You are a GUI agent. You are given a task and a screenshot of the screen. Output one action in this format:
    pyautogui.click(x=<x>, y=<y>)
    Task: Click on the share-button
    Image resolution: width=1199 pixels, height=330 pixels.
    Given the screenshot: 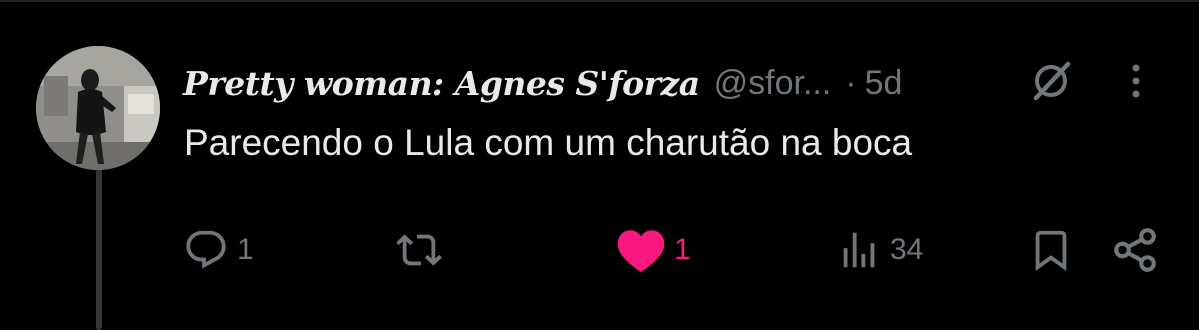 What is the action you would take?
    pyautogui.click(x=1135, y=250)
    